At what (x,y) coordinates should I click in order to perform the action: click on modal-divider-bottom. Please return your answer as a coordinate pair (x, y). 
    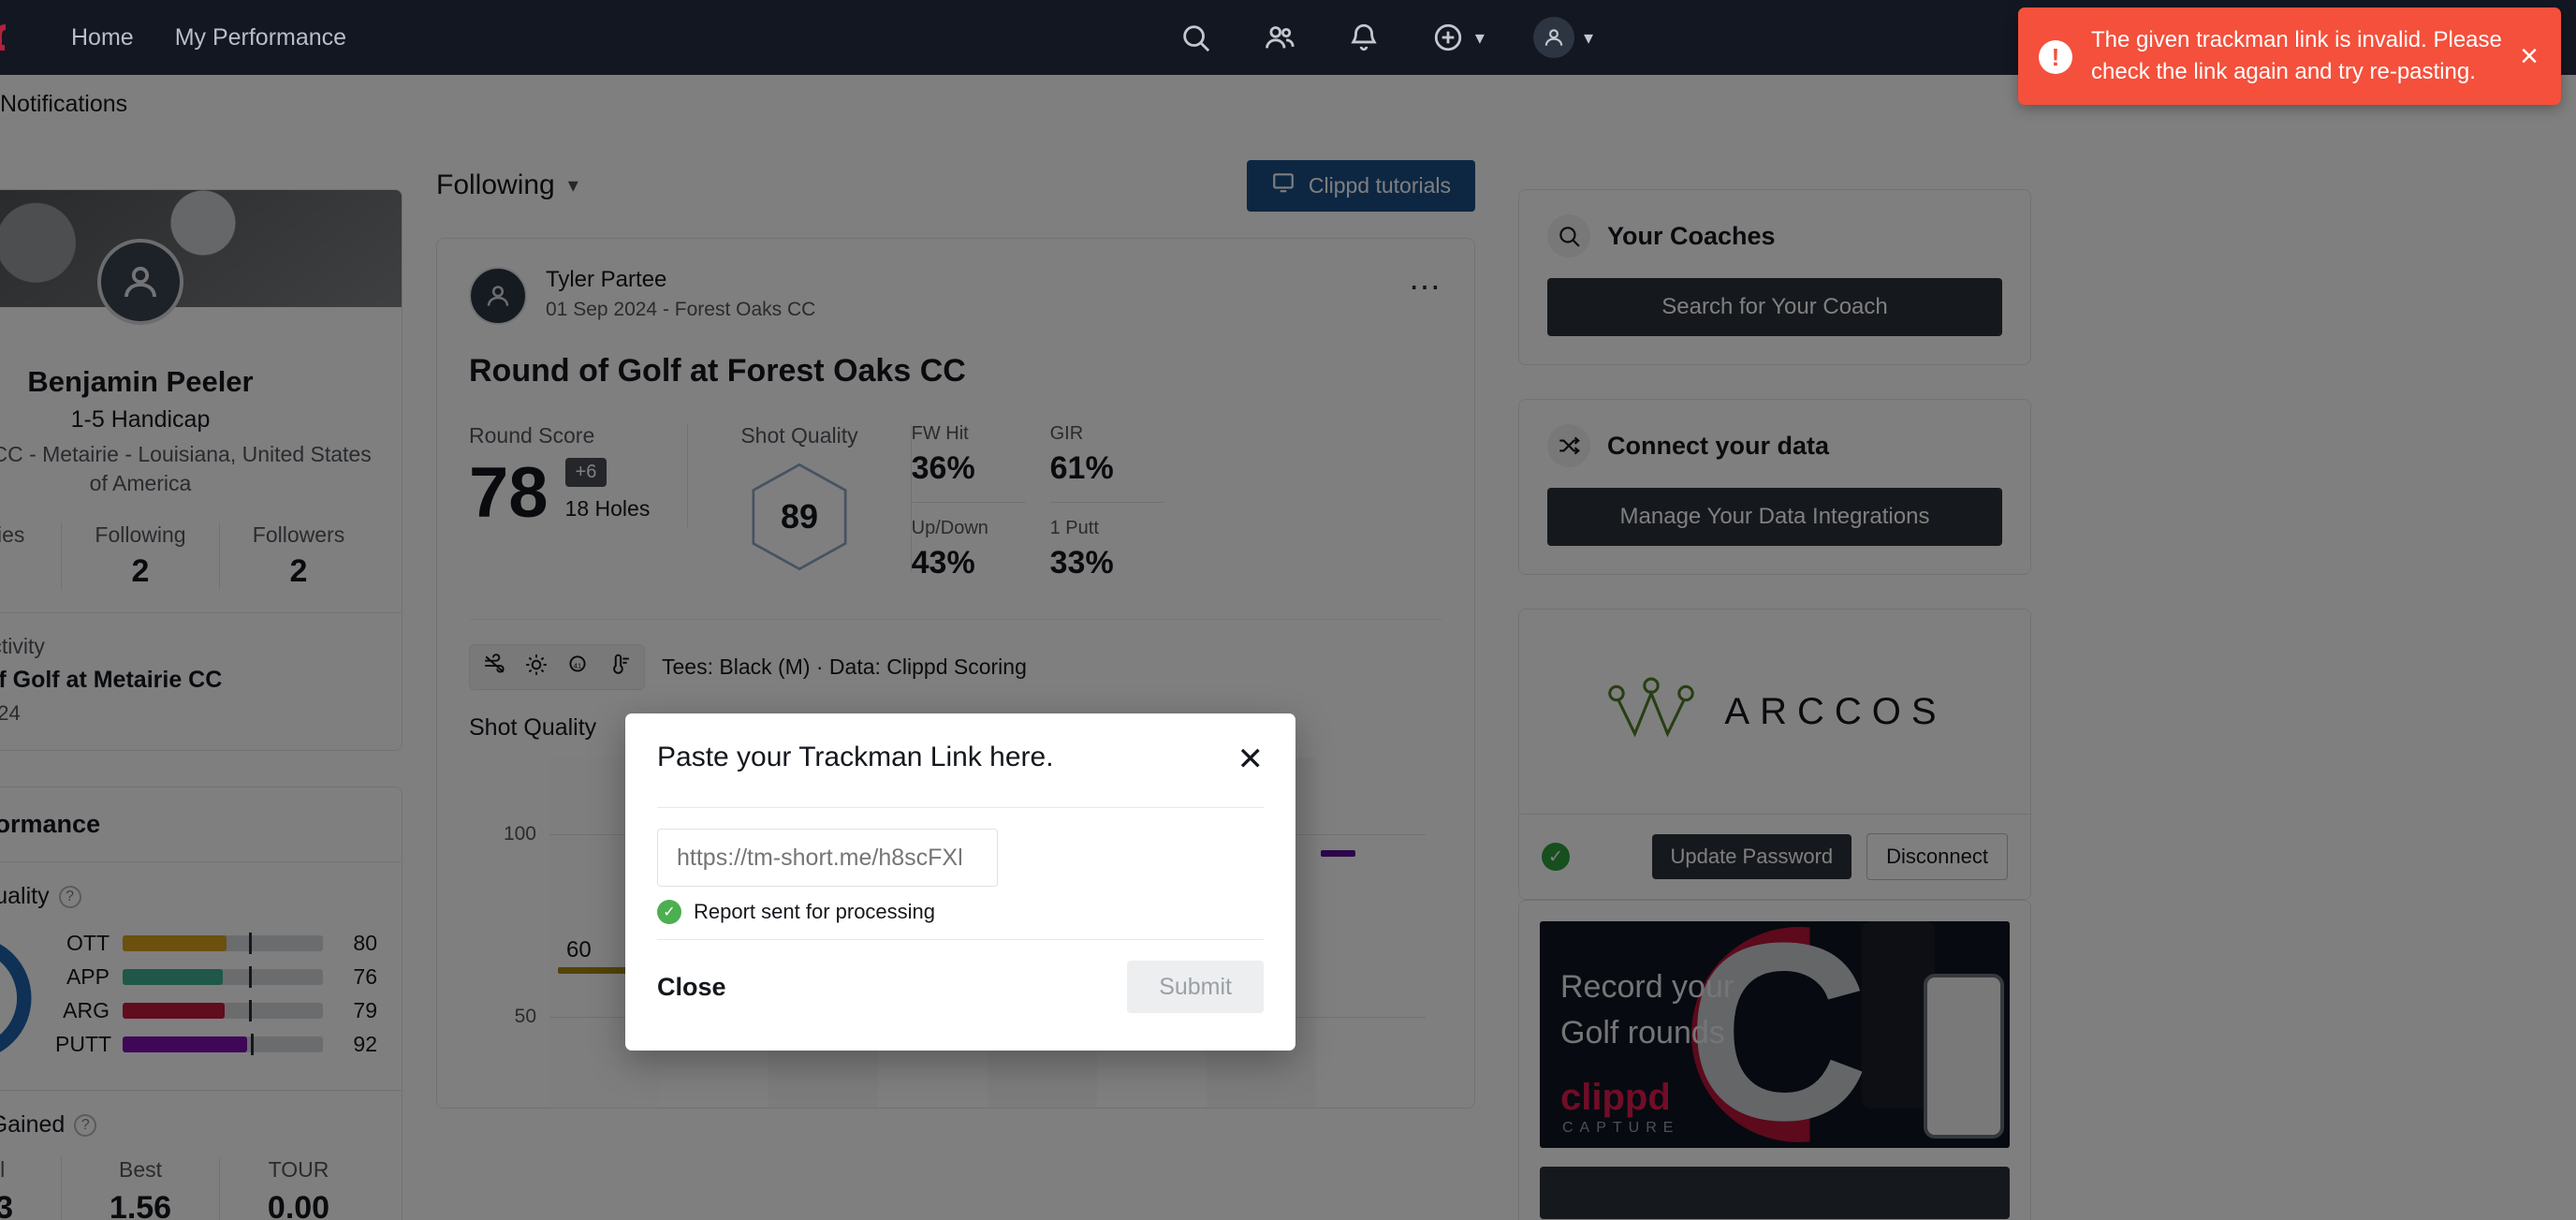
    Looking at the image, I should click on (961, 939).